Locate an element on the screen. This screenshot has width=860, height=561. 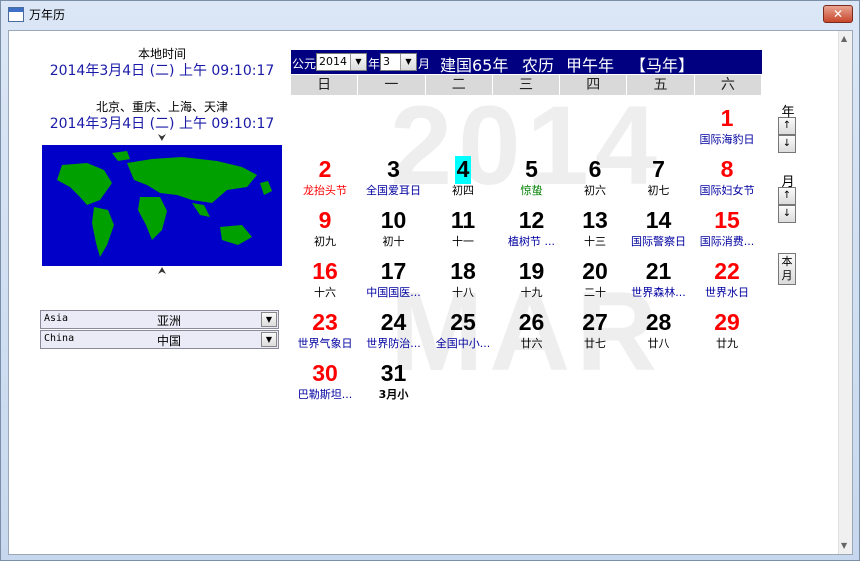
day-cell: 28 廿八 is located at coordinates (658, 334).